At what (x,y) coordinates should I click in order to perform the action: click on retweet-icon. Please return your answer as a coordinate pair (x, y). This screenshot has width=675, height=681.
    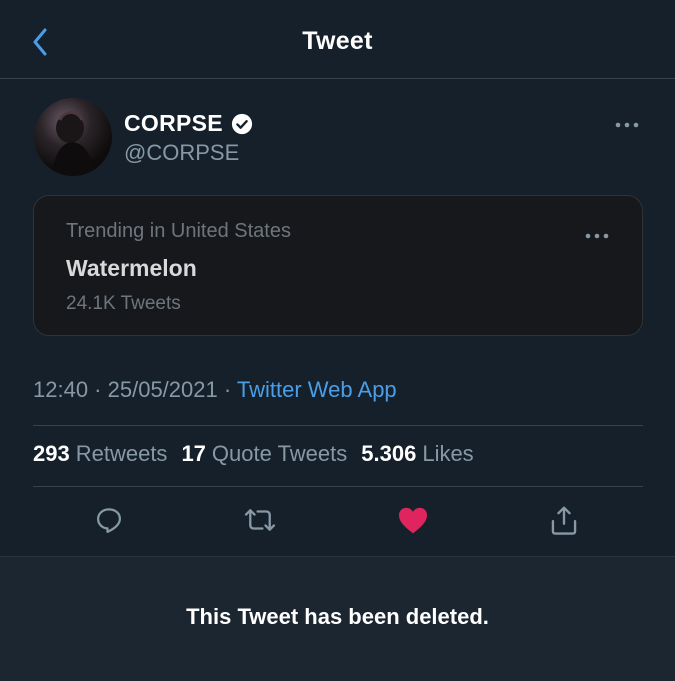
    Looking at the image, I should click on (260, 520).